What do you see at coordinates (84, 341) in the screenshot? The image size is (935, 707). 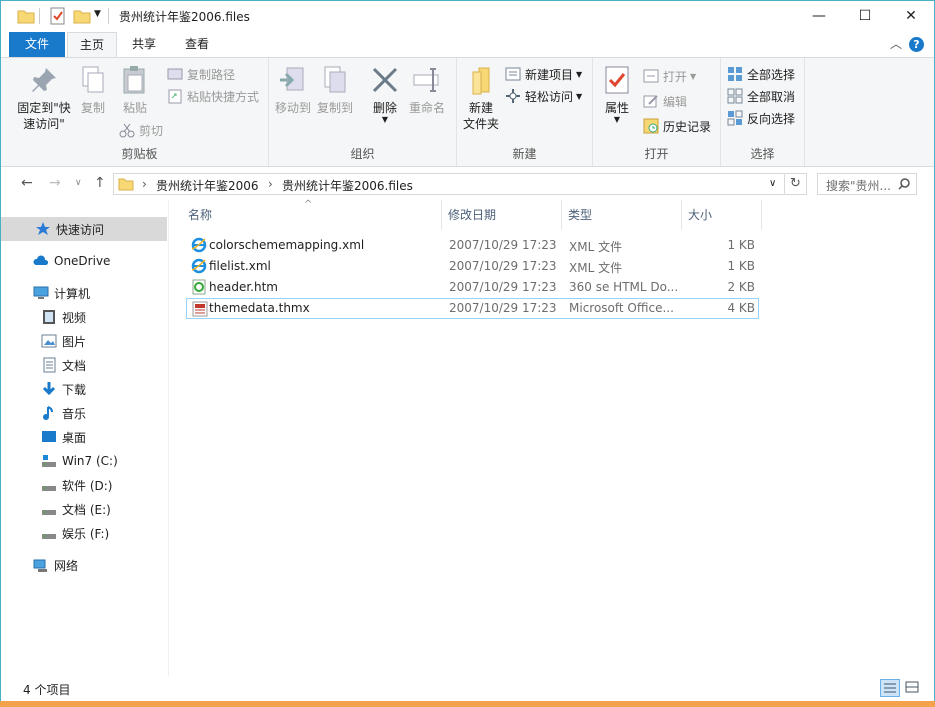 I see `sidebar-item-pictures: 图片` at bounding box center [84, 341].